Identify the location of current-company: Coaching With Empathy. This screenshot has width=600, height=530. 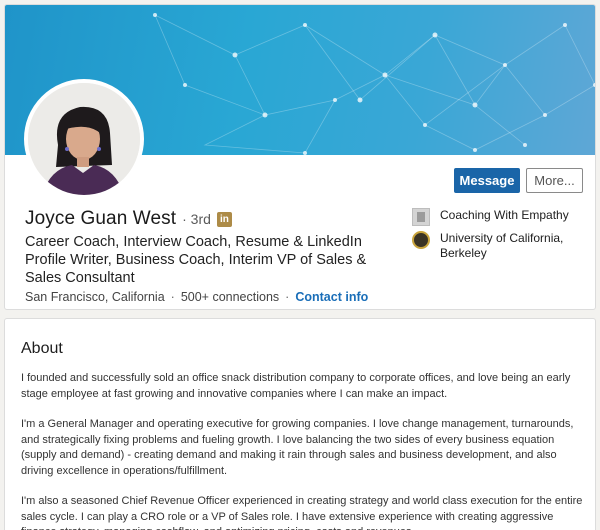
(501, 217).